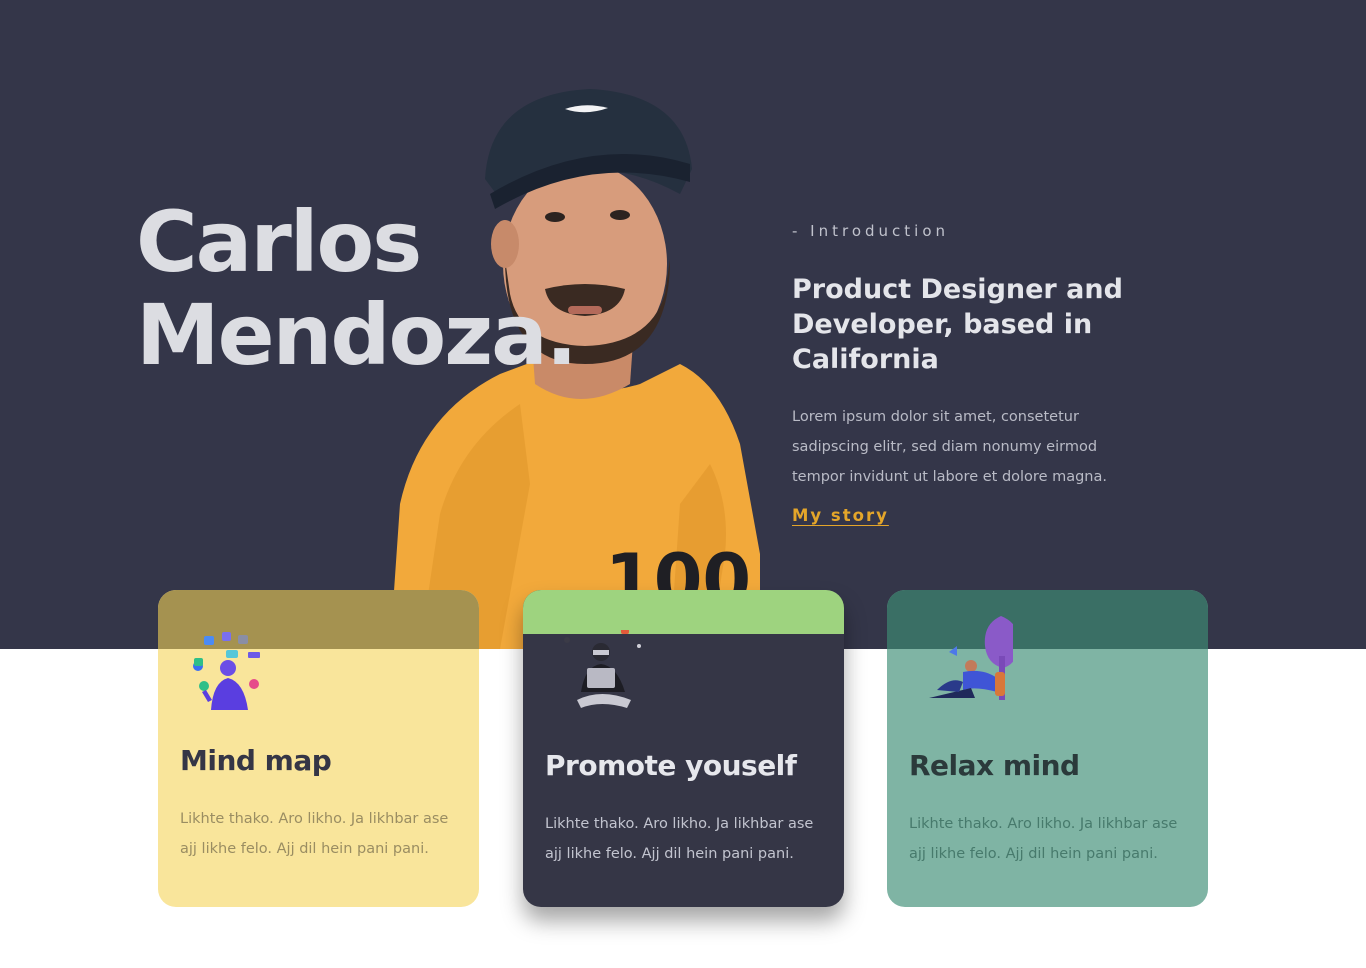 The width and height of the screenshot is (1366, 968). Describe the element at coordinates (357, 335) in the screenshot. I see `name-last: Mendoza.` at that location.